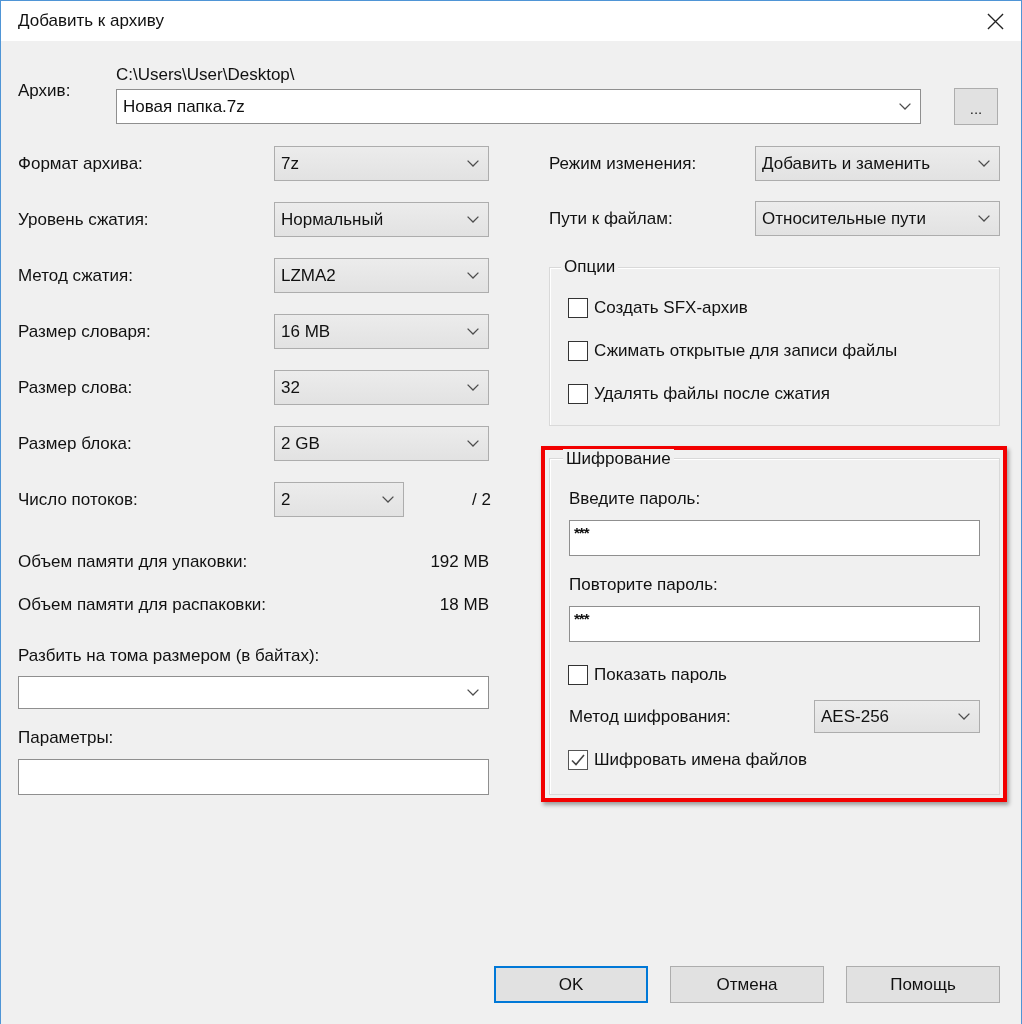 The width and height of the screenshot is (1022, 1024). What do you see at coordinates (169, 656) in the screenshot?
I see `field-label: Разбить на тома размером (в байтах):` at bounding box center [169, 656].